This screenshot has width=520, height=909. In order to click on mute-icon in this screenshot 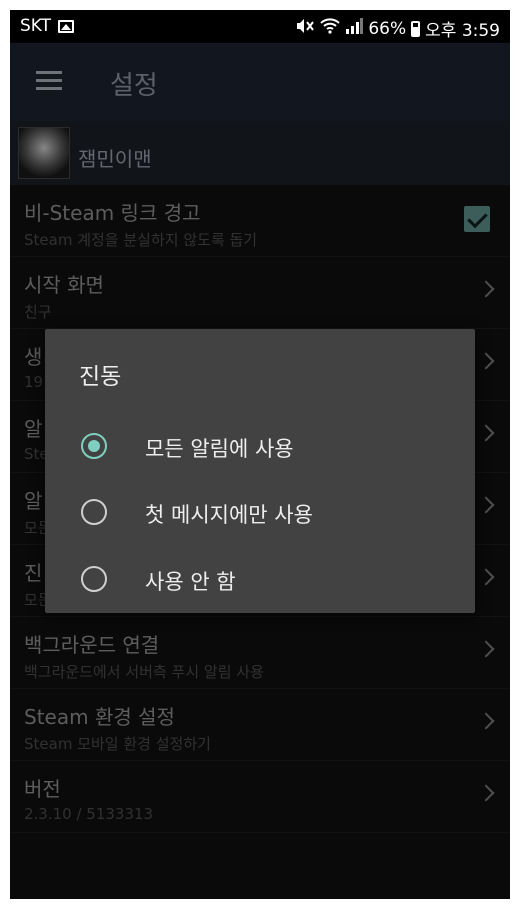, I will do `click(305, 28)`.